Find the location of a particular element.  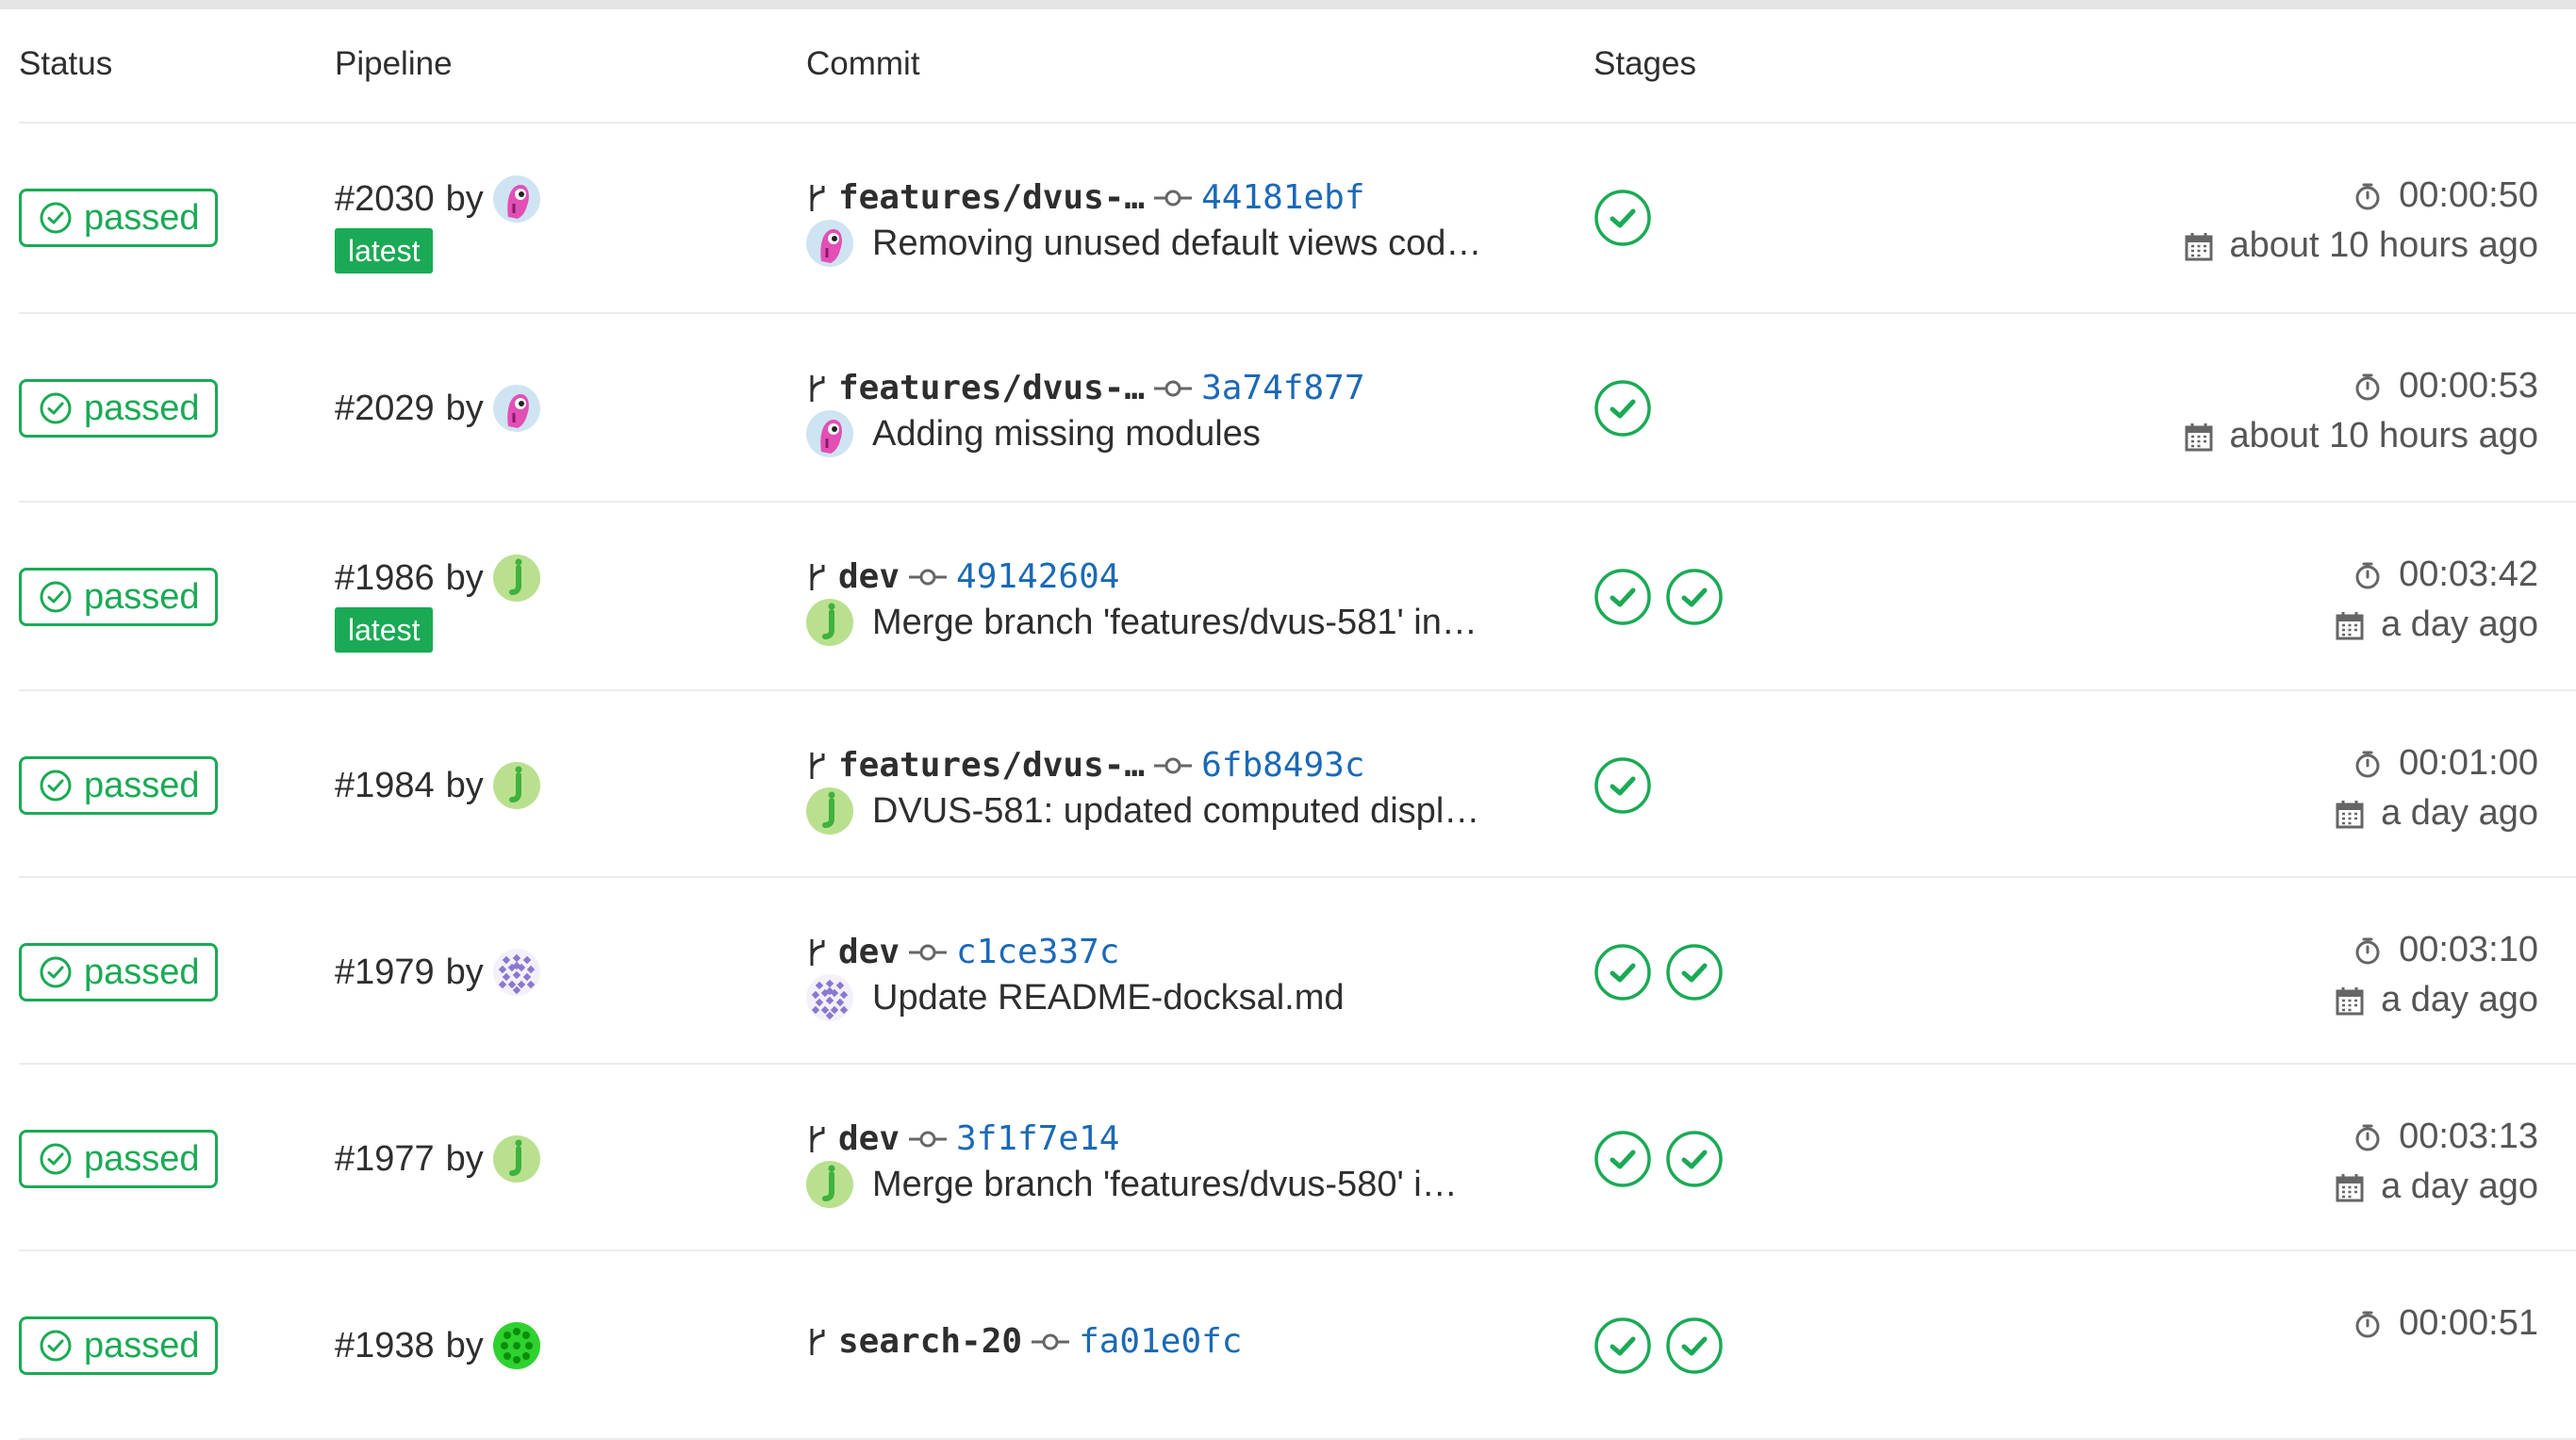

commit-ref: dev c1ce337c is located at coordinates (962, 952).